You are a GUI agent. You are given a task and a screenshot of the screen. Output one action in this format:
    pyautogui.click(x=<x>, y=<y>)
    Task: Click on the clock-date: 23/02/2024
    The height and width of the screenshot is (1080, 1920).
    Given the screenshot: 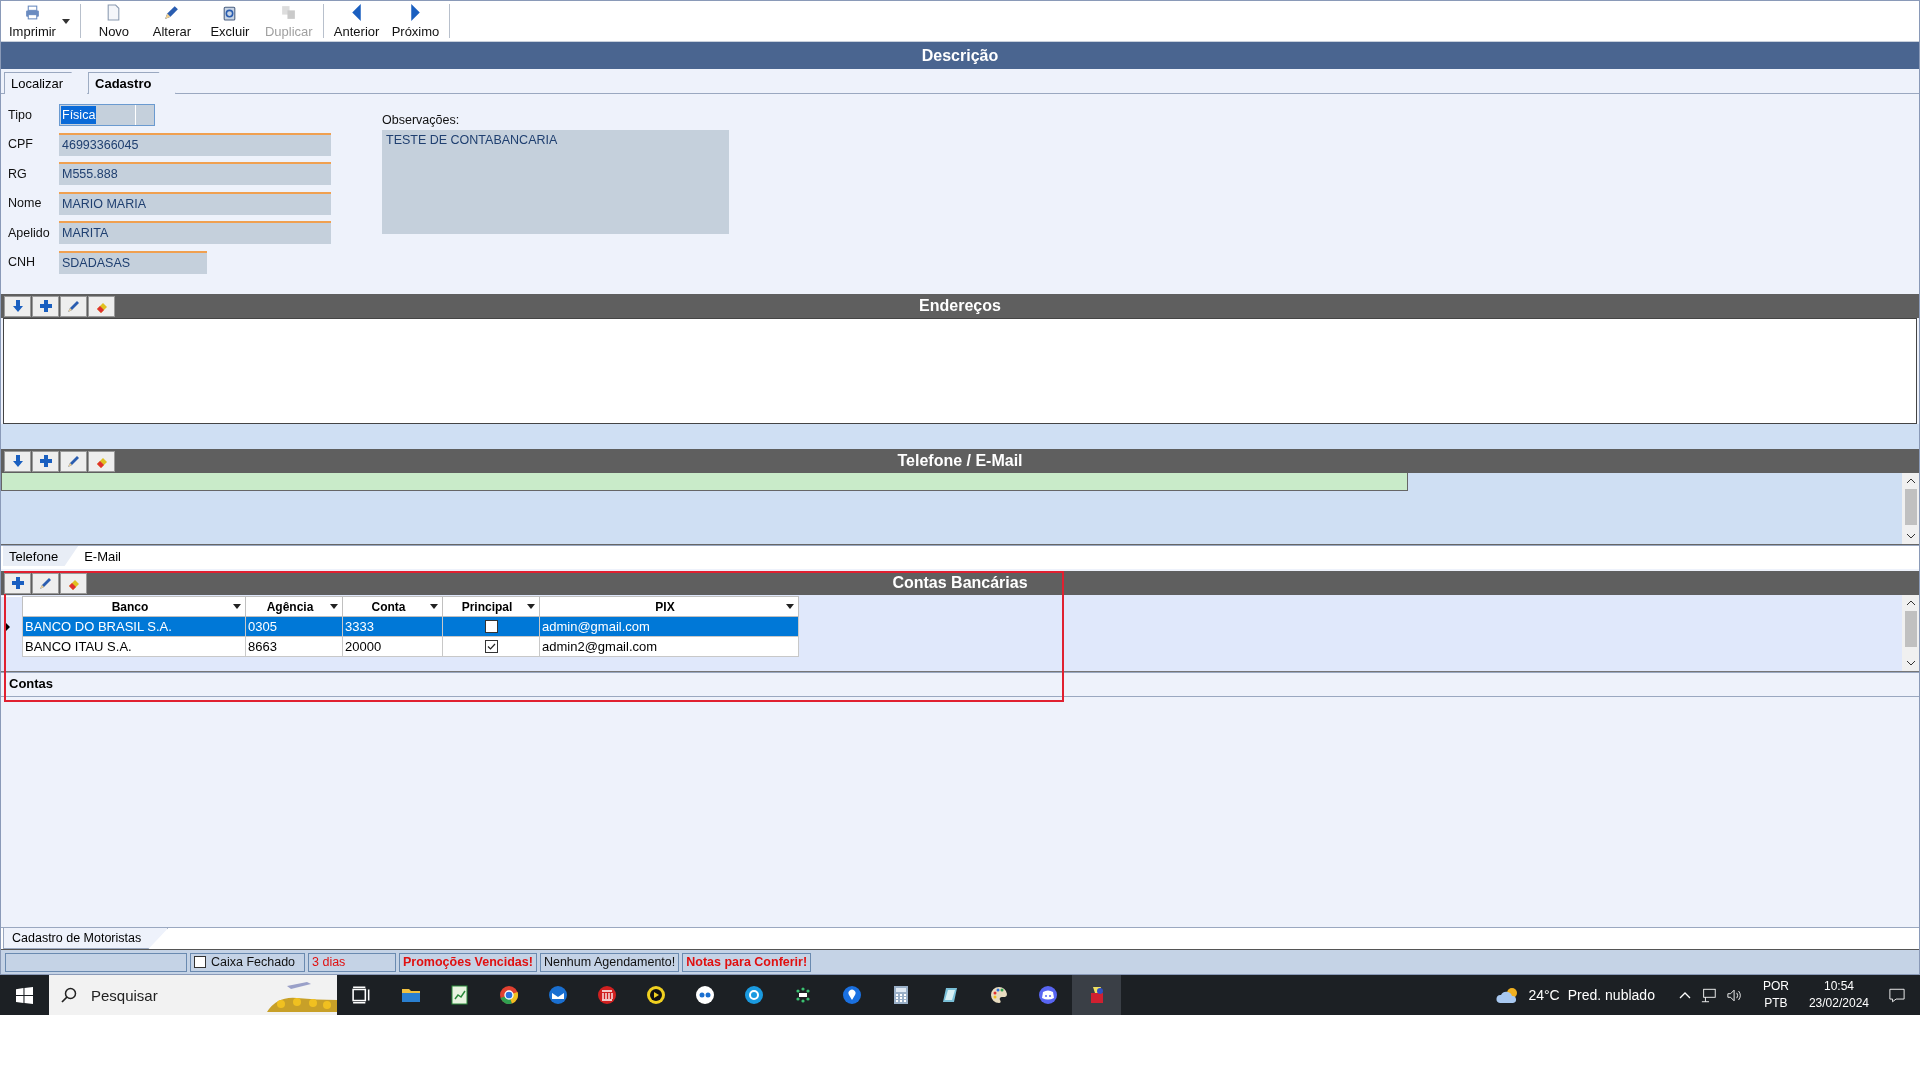 What is the action you would take?
    pyautogui.click(x=1838, y=1003)
    